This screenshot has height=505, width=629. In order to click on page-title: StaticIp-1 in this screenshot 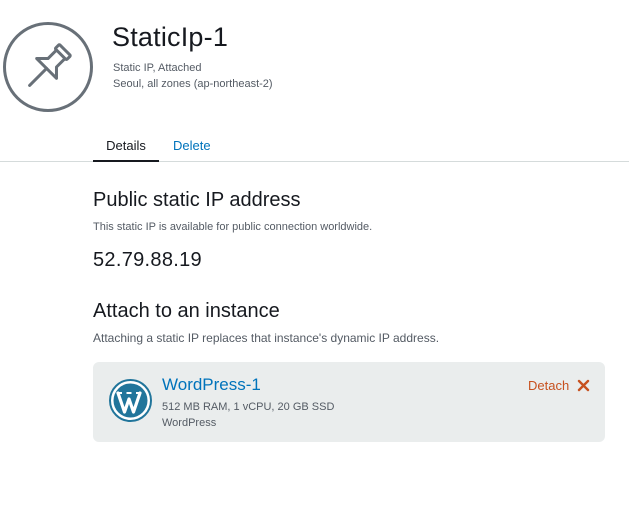, I will do `click(170, 37)`.